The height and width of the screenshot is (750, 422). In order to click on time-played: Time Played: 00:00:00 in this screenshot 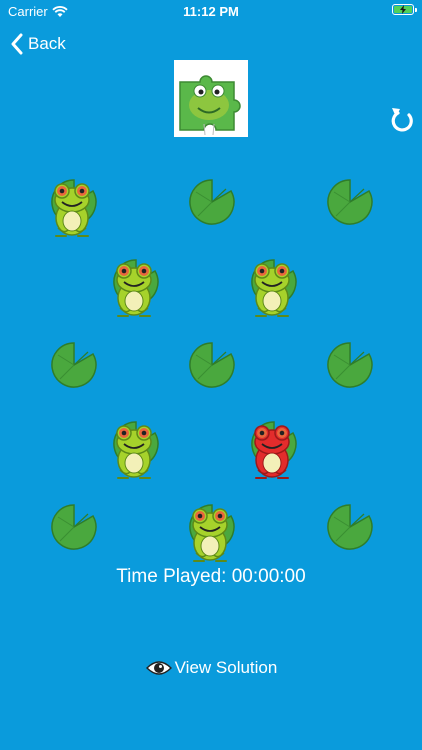, I will do `click(211, 577)`.